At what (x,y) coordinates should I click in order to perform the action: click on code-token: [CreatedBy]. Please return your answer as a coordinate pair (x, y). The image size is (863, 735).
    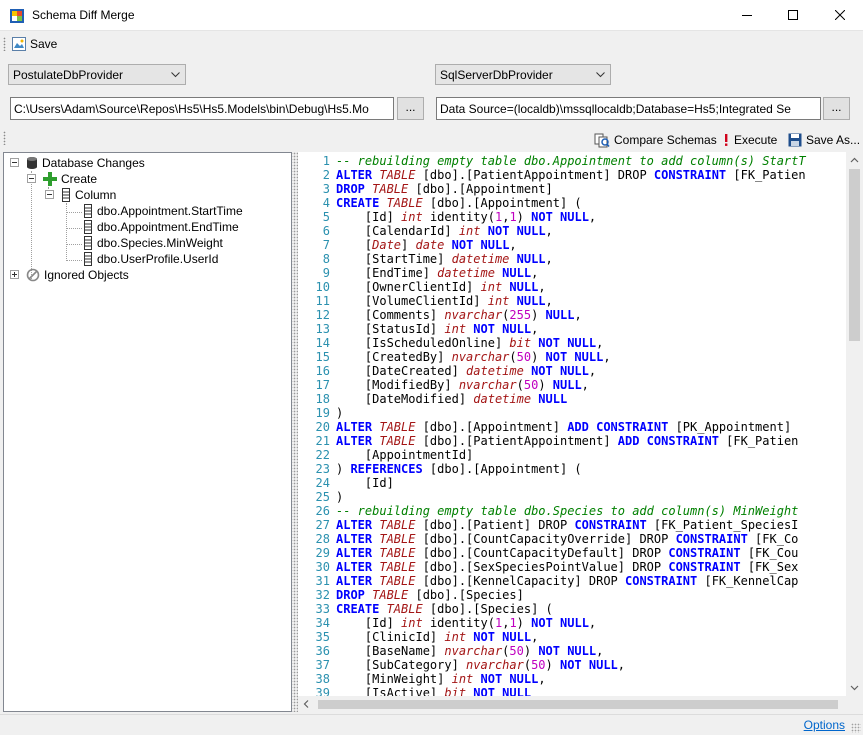
    Looking at the image, I should click on (394, 357).